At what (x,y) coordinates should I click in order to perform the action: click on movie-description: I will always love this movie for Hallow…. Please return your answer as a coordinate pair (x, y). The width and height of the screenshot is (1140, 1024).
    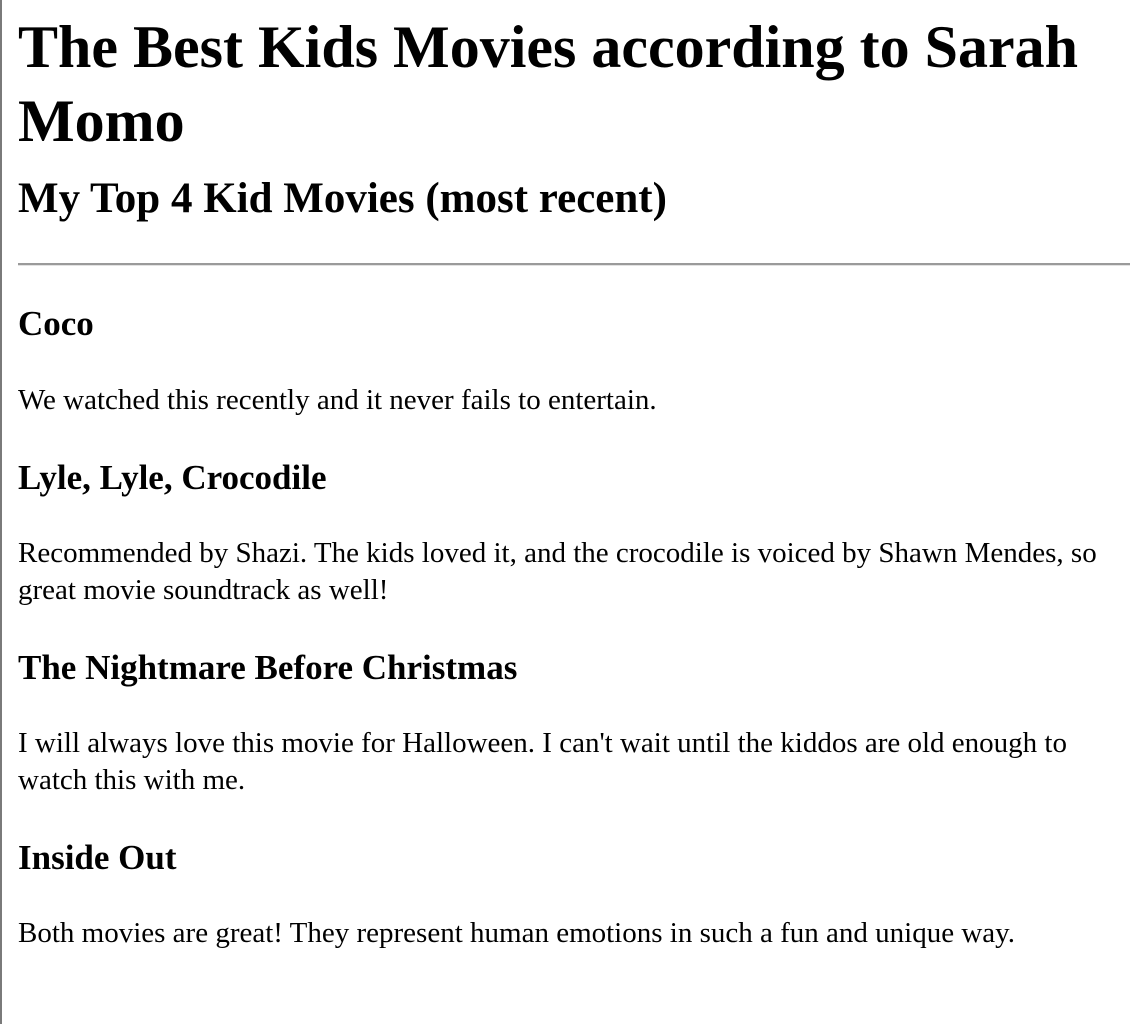
    Looking at the image, I should click on (542, 761).